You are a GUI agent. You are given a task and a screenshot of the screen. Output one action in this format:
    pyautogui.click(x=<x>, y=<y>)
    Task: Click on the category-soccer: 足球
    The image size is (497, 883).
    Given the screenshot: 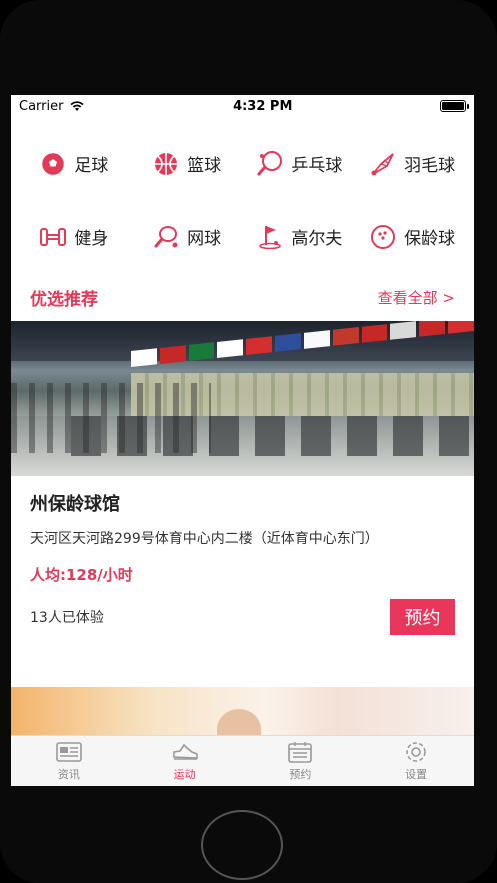 What is the action you would take?
    pyautogui.click(x=73, y=163)
    